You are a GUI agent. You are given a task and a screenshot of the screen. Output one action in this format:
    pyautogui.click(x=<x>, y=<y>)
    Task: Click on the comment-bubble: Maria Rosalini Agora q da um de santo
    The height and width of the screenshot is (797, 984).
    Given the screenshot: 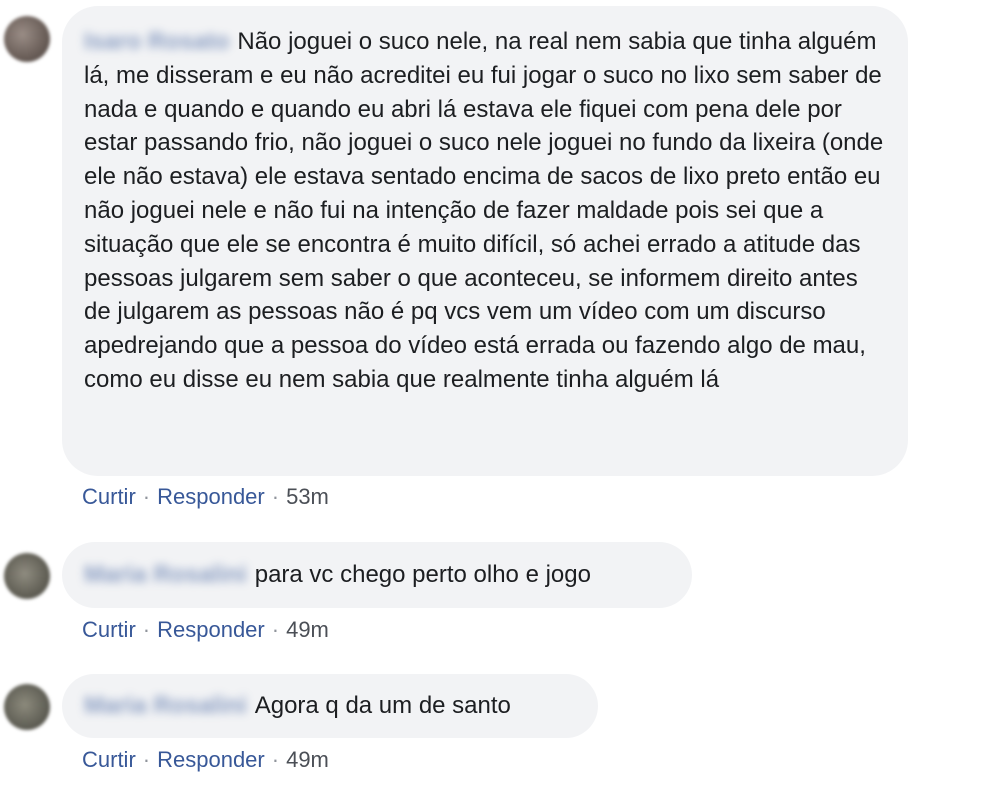 What is the action you would take?
    pyautogui.click(x=330, y=706)
    